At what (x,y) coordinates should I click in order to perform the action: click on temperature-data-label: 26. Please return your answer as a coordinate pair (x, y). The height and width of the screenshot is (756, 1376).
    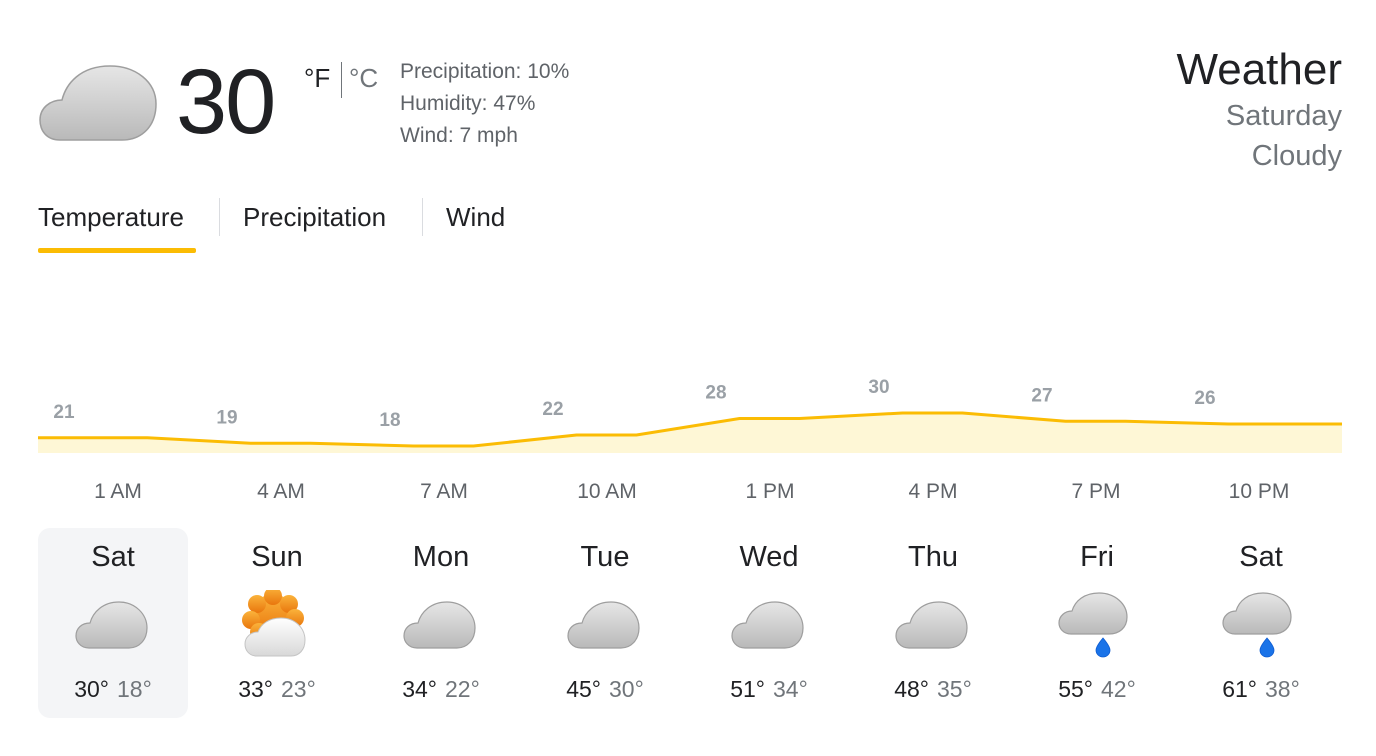
    Looking at the image, I should click on (1204, 398).